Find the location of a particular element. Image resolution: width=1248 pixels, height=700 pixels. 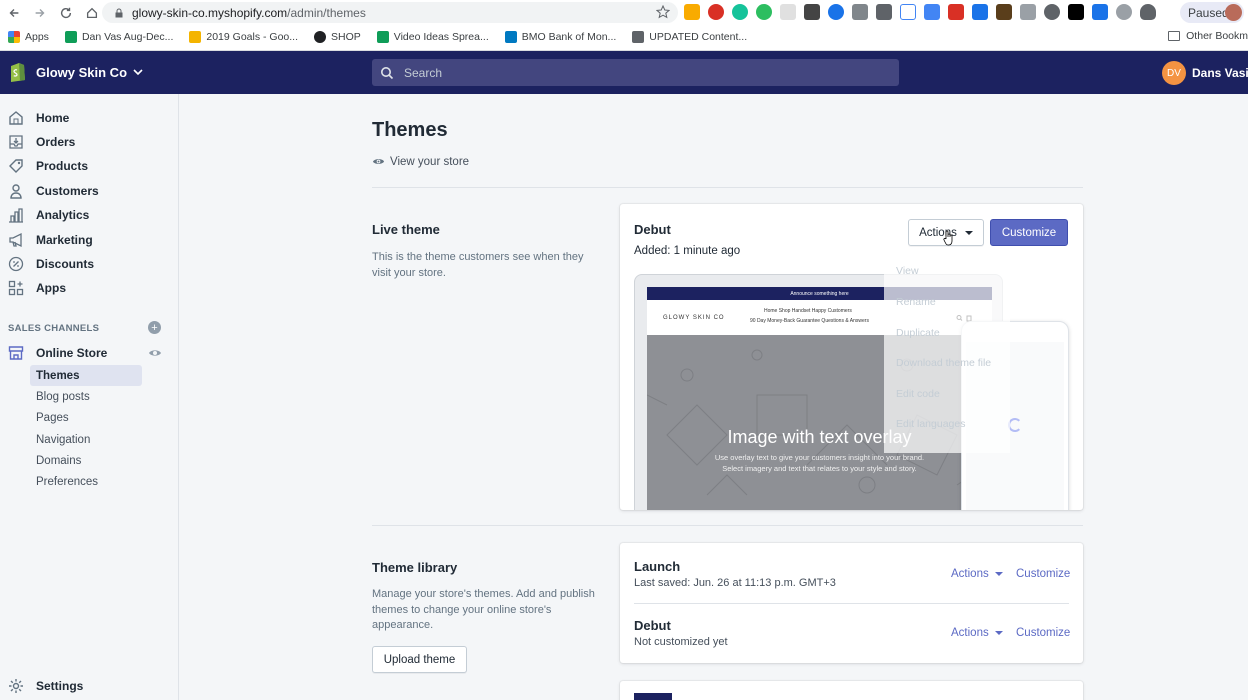

sidebar-item-orders: Orders is located at coordinates (41, 142).